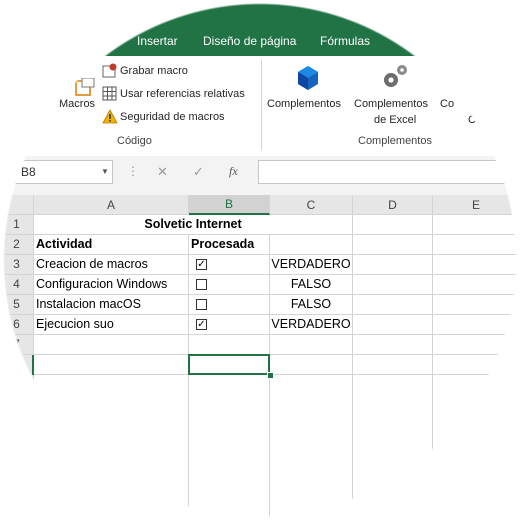  What do you see at coordinates (109, 93) in the screenshot?
I see `relative-references-icon` at bounding box center [109, 93].